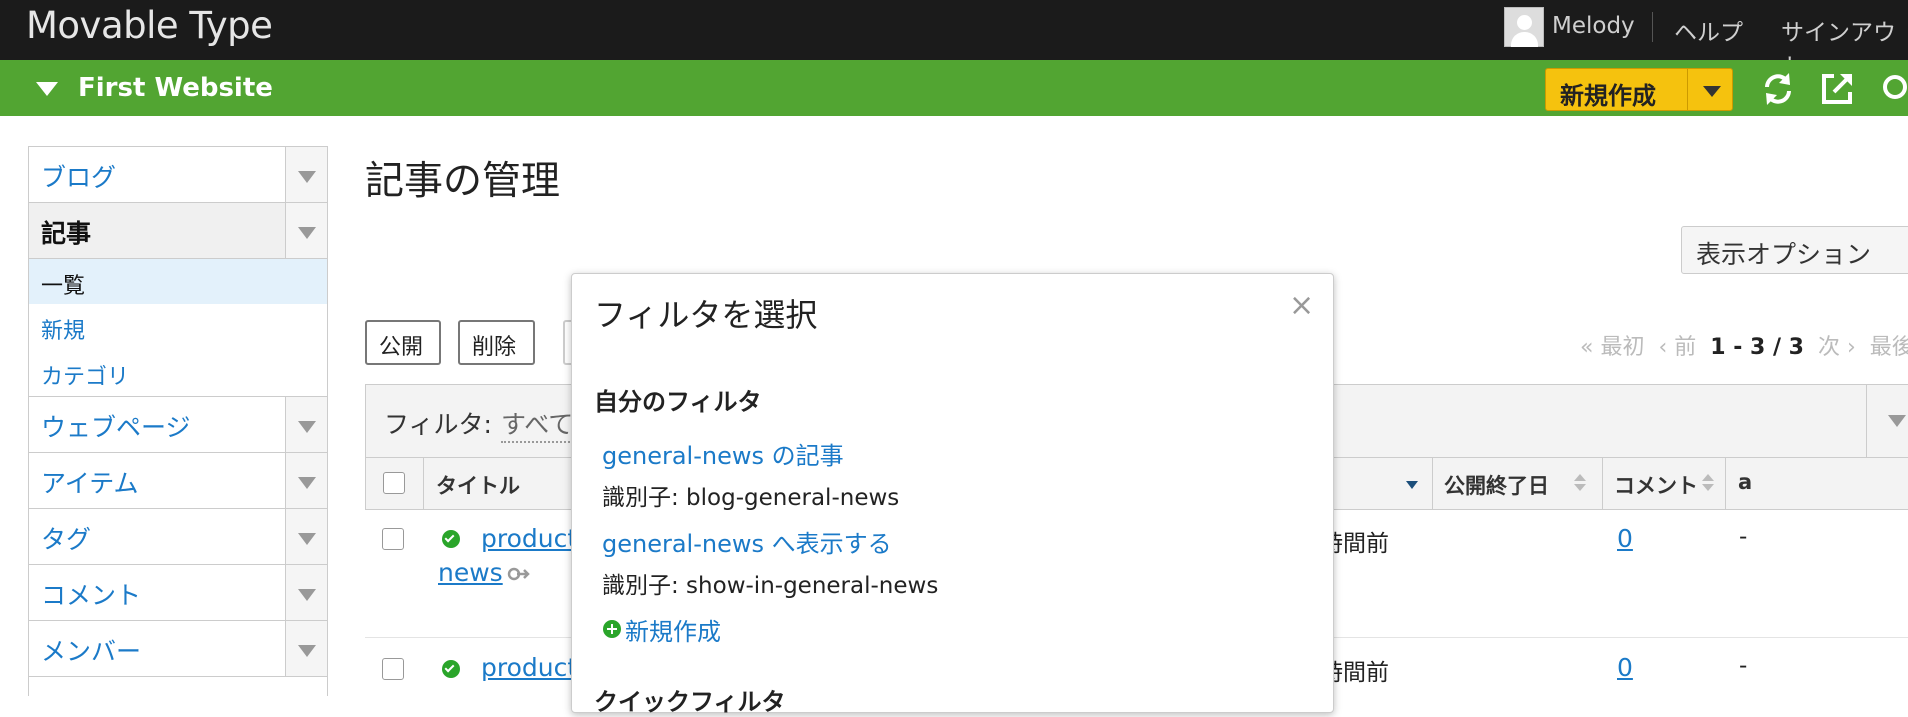  I want to click on sidebar-item-label: タグ, so click(66, 539).